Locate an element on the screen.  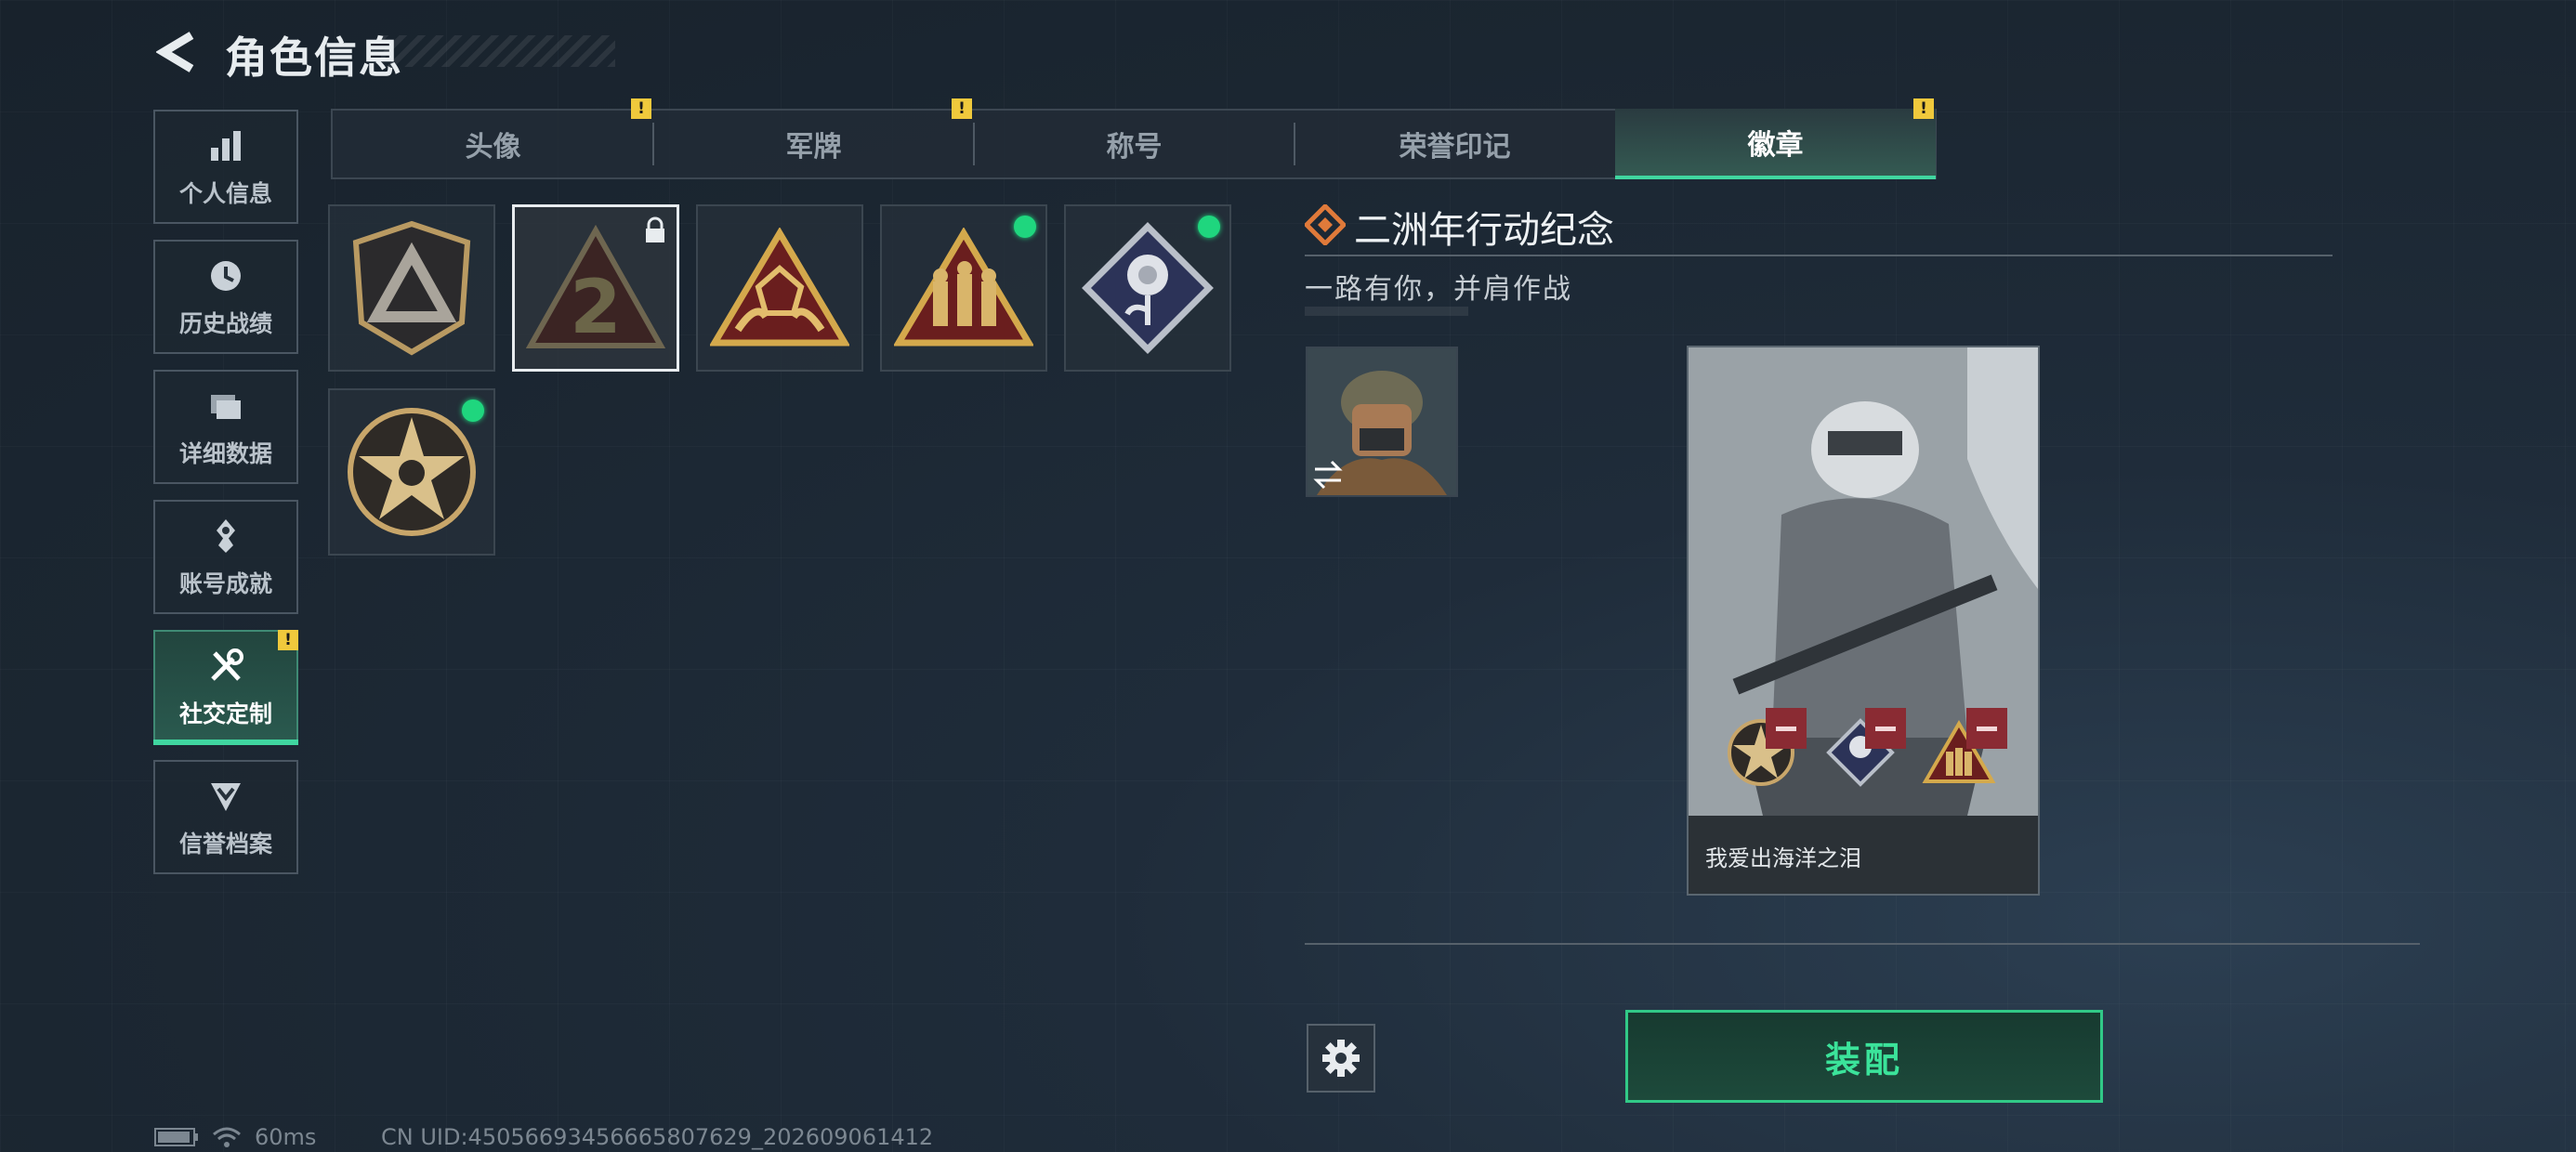
active-indicator is located at coordinates (225, 742).